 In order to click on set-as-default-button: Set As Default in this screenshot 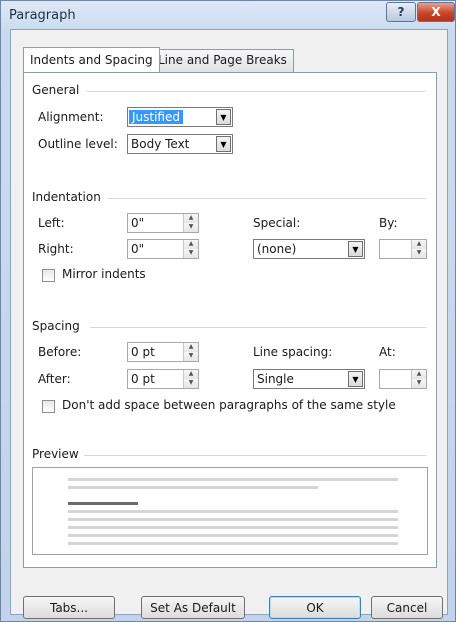, I will do `click(193, 607)`.